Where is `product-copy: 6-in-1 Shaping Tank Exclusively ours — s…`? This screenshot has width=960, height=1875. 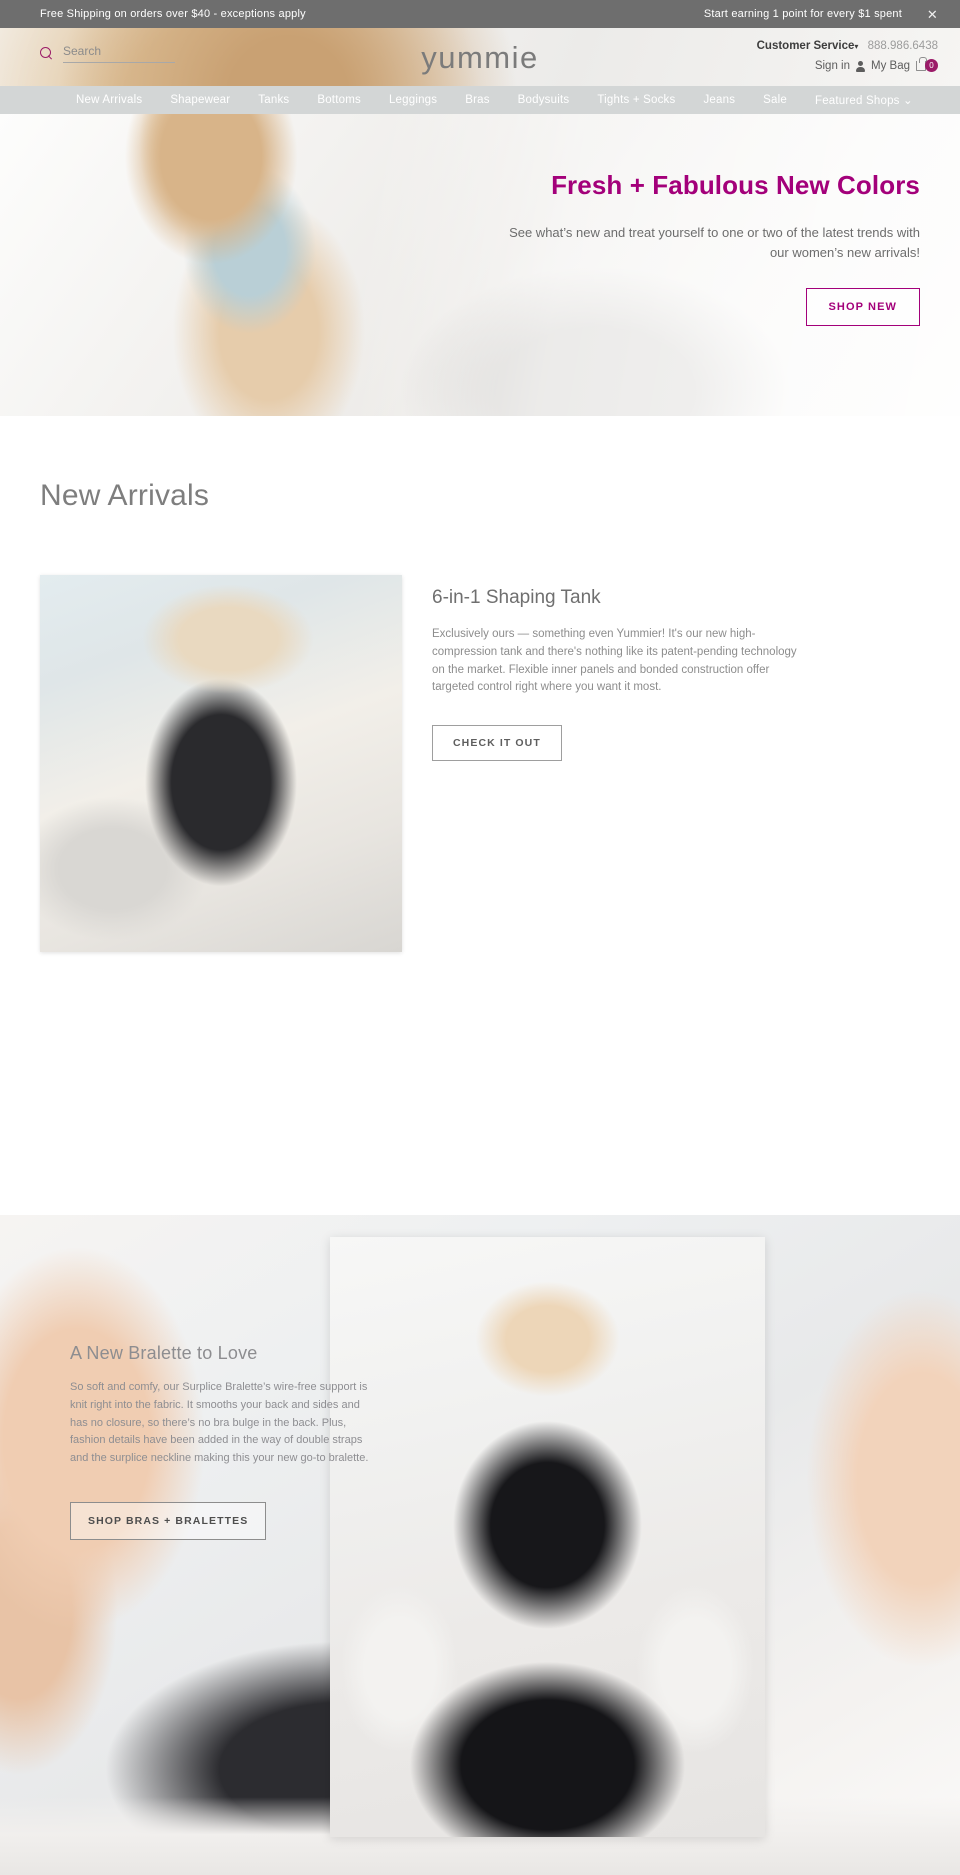 product-copy: 6-in-1 Shaping Tank Exclusively ours — s… is located at coordinates (622, 674).